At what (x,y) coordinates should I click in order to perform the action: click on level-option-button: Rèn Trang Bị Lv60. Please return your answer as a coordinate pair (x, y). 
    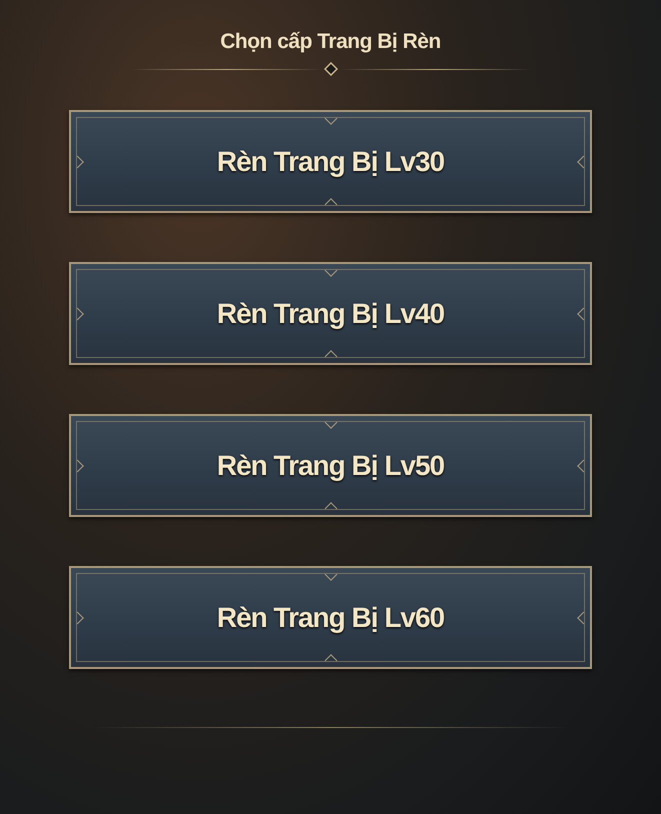
    Looking at the image, I should click on (330, 617).